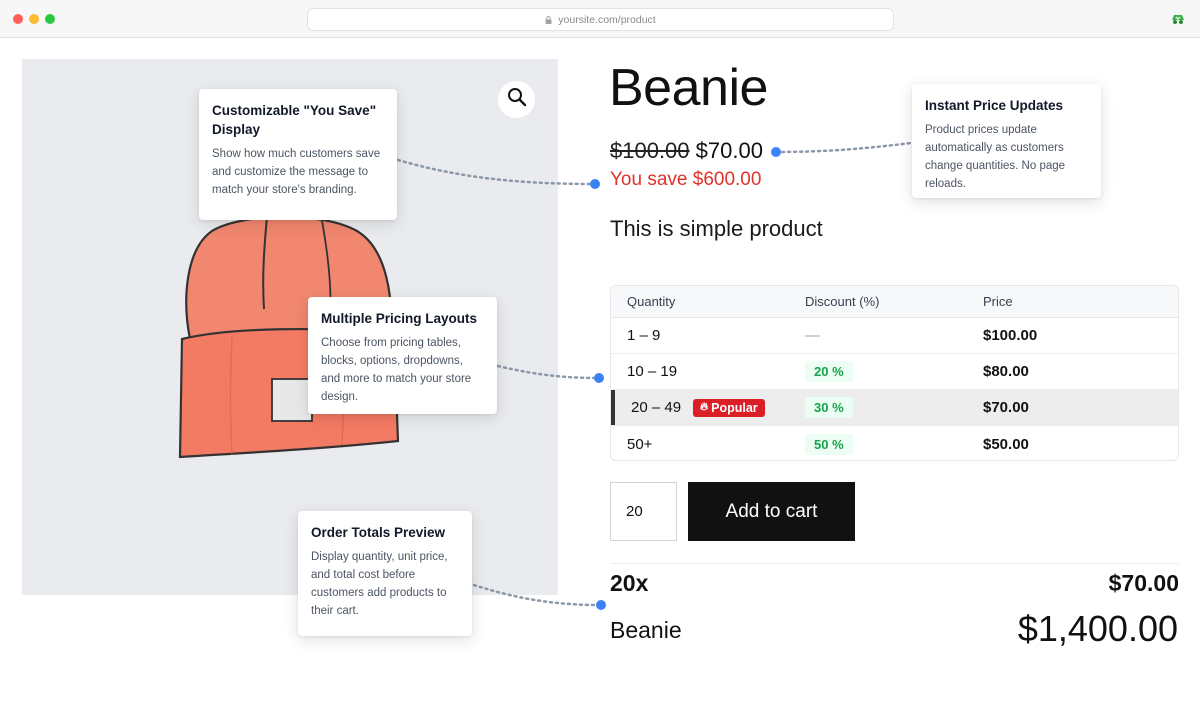 Image resolution: width=1200 pixels, height=719 pixels. I want to click on totals-divider, so click(894, 563).